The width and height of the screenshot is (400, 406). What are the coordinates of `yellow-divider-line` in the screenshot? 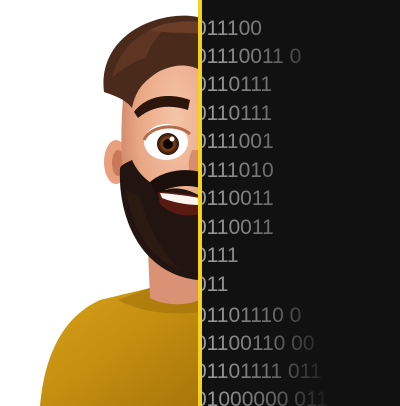 It's located at (200, 203).